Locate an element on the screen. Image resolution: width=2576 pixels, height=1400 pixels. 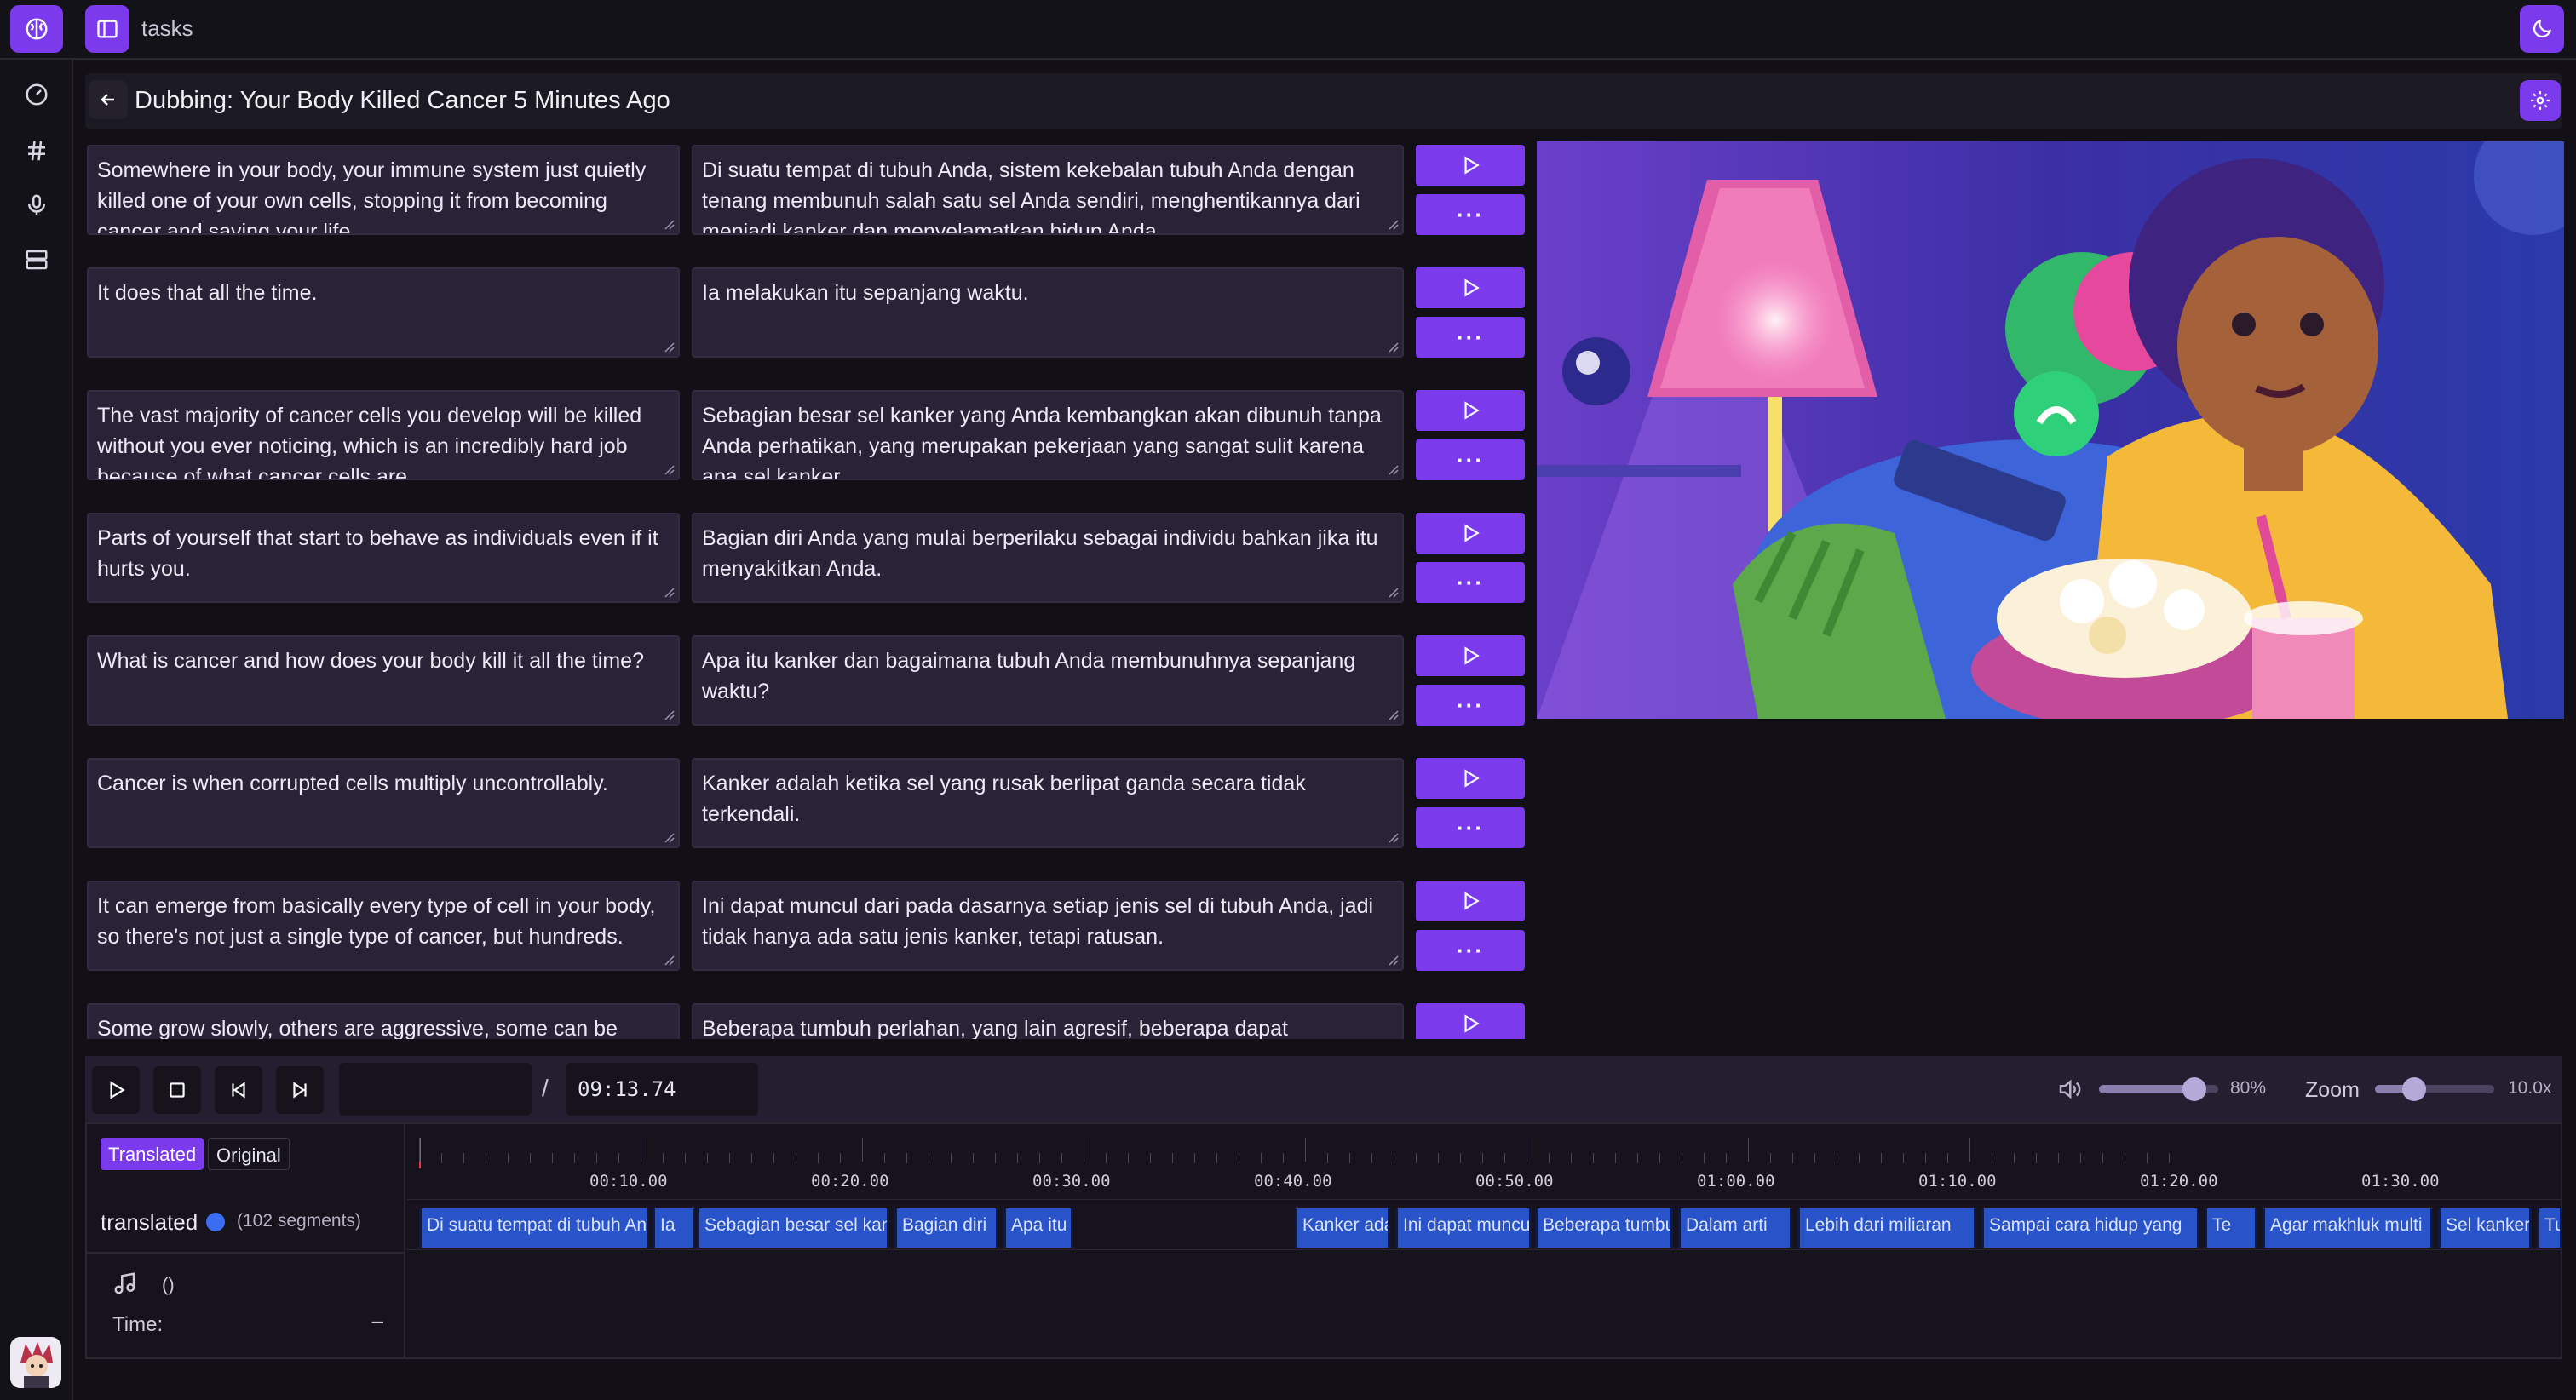
zoom-slider-handle is located at coordinates (2414, 1089).